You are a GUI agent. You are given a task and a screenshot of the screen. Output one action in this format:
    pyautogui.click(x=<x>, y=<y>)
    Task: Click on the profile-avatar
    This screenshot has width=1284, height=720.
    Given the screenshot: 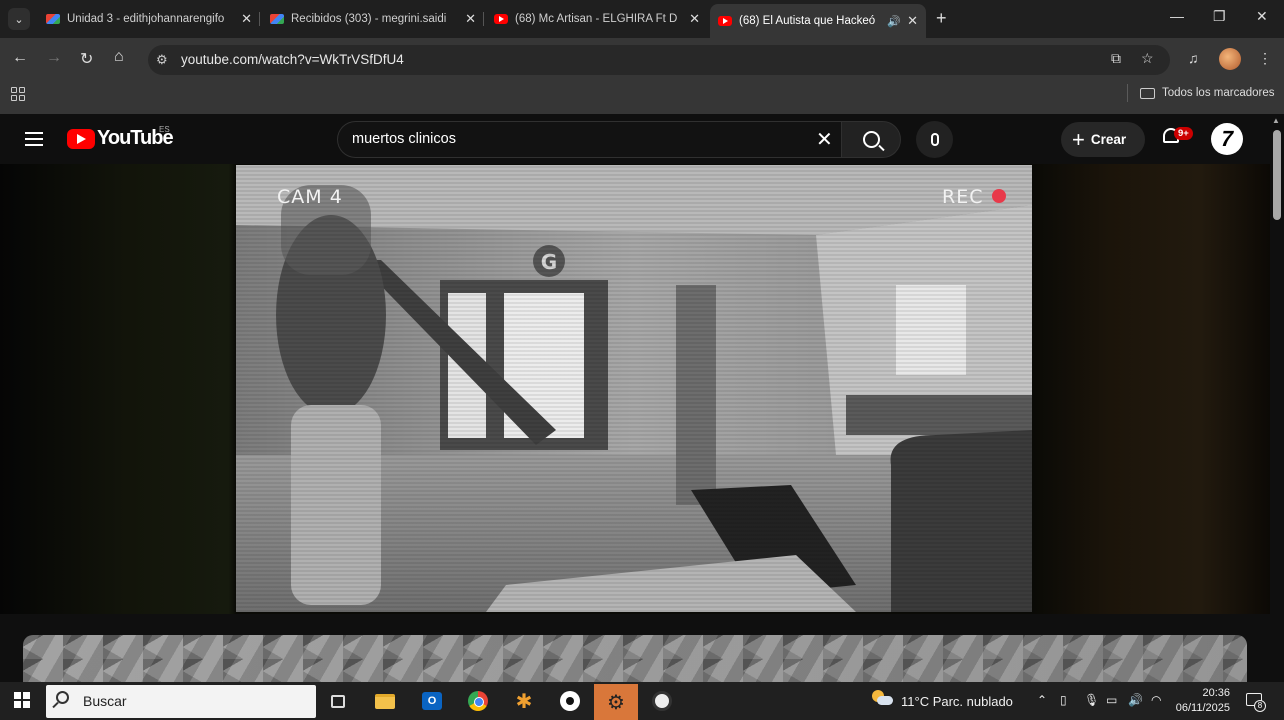 What is the action you would take?
    pyautogui.click(x=1230, y=59)
    